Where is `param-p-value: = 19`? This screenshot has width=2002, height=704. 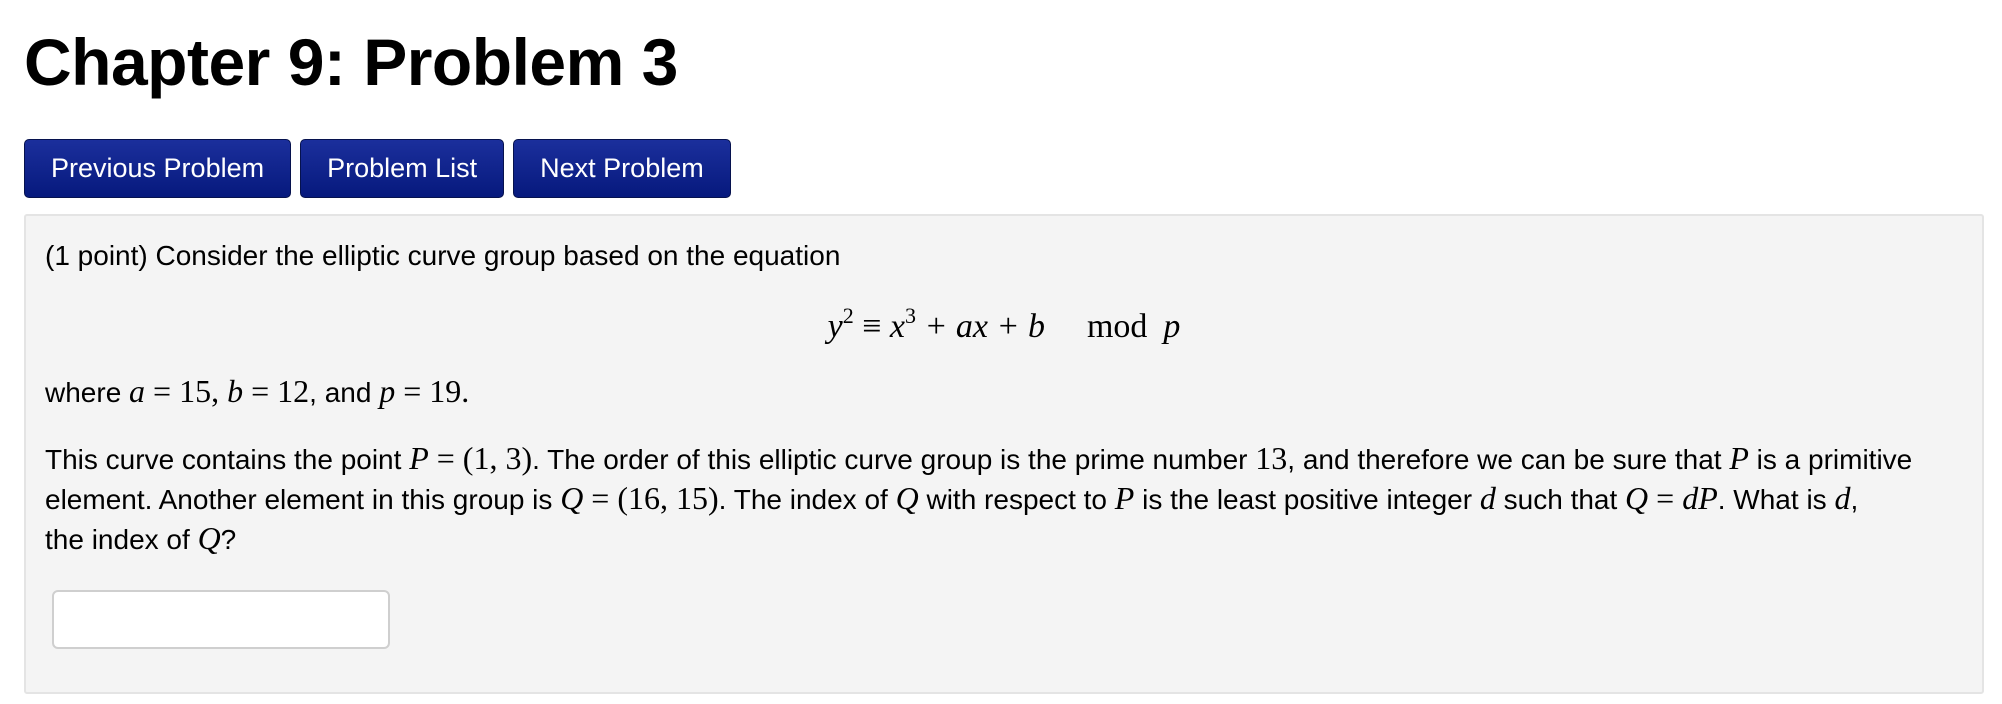
param-p-value: = 19 is located at coordinates (428, 391).